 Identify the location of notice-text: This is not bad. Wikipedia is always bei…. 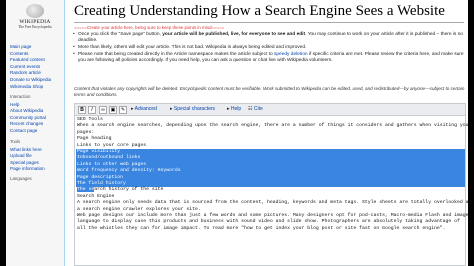
(239, 47).